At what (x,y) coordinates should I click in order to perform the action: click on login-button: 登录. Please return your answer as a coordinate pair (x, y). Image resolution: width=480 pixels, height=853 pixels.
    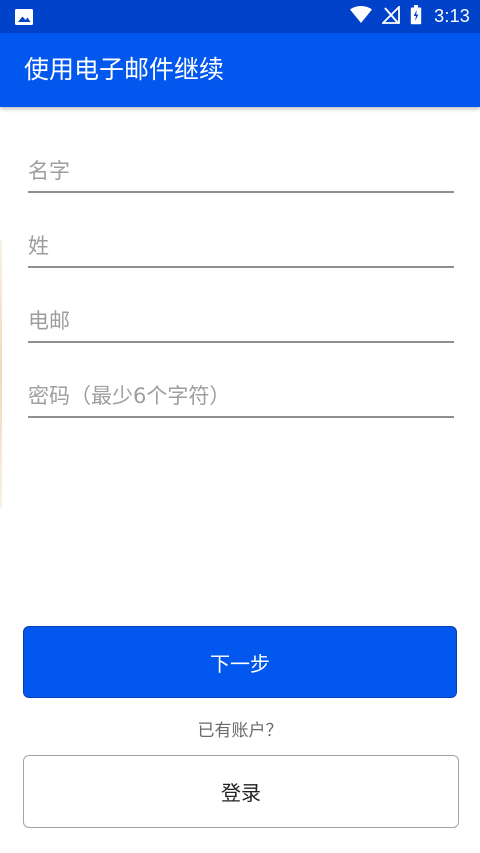
    Looking at the image, I should click on (241, 791).